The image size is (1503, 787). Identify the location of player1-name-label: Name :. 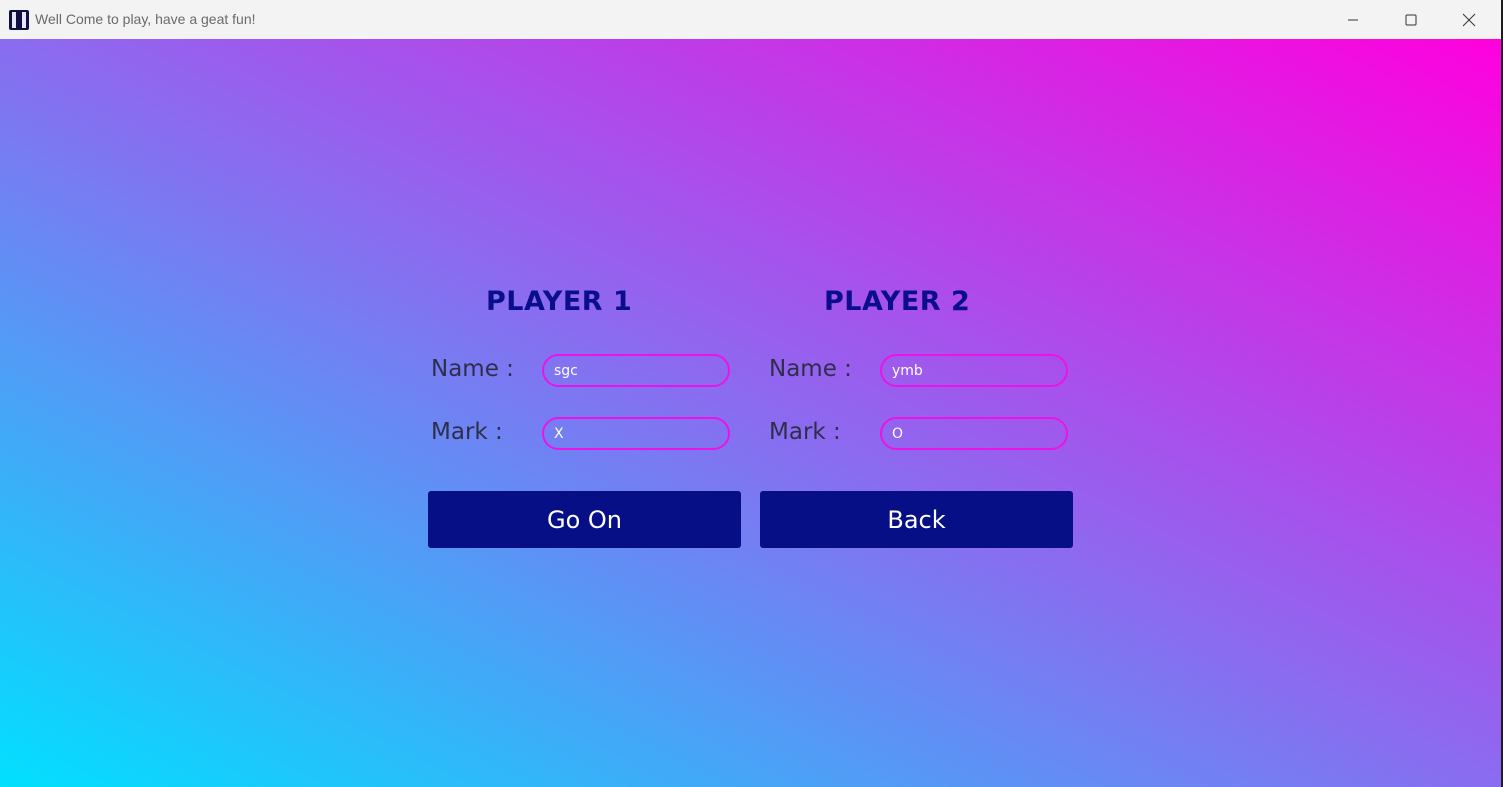
(472, 369).